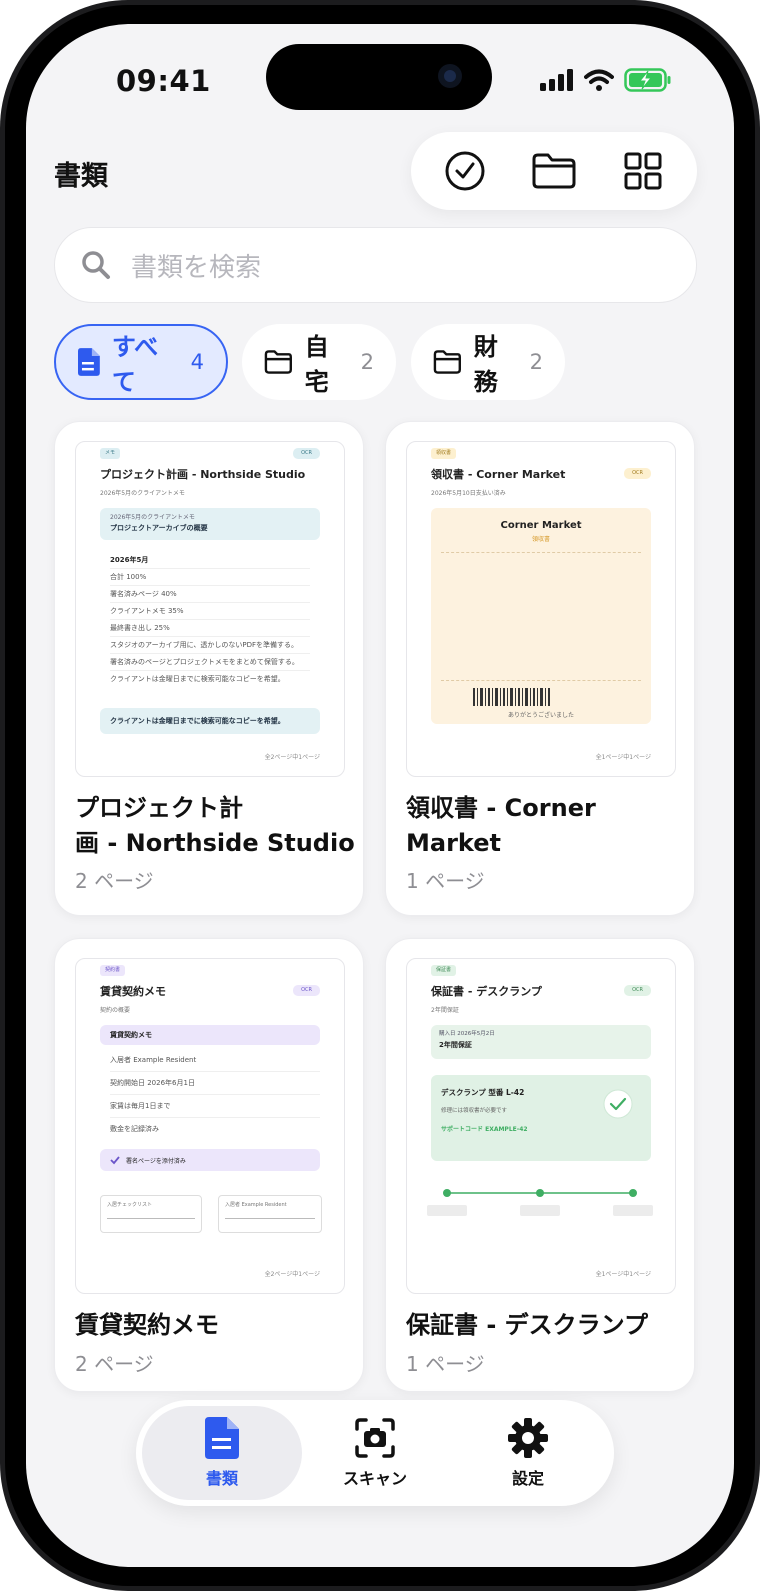 This screenshot has width=760, height=1591. What do you see at coordinates (556, 80) in the screenshot?
I see `signal-icon` at bounding box center [556, 80].